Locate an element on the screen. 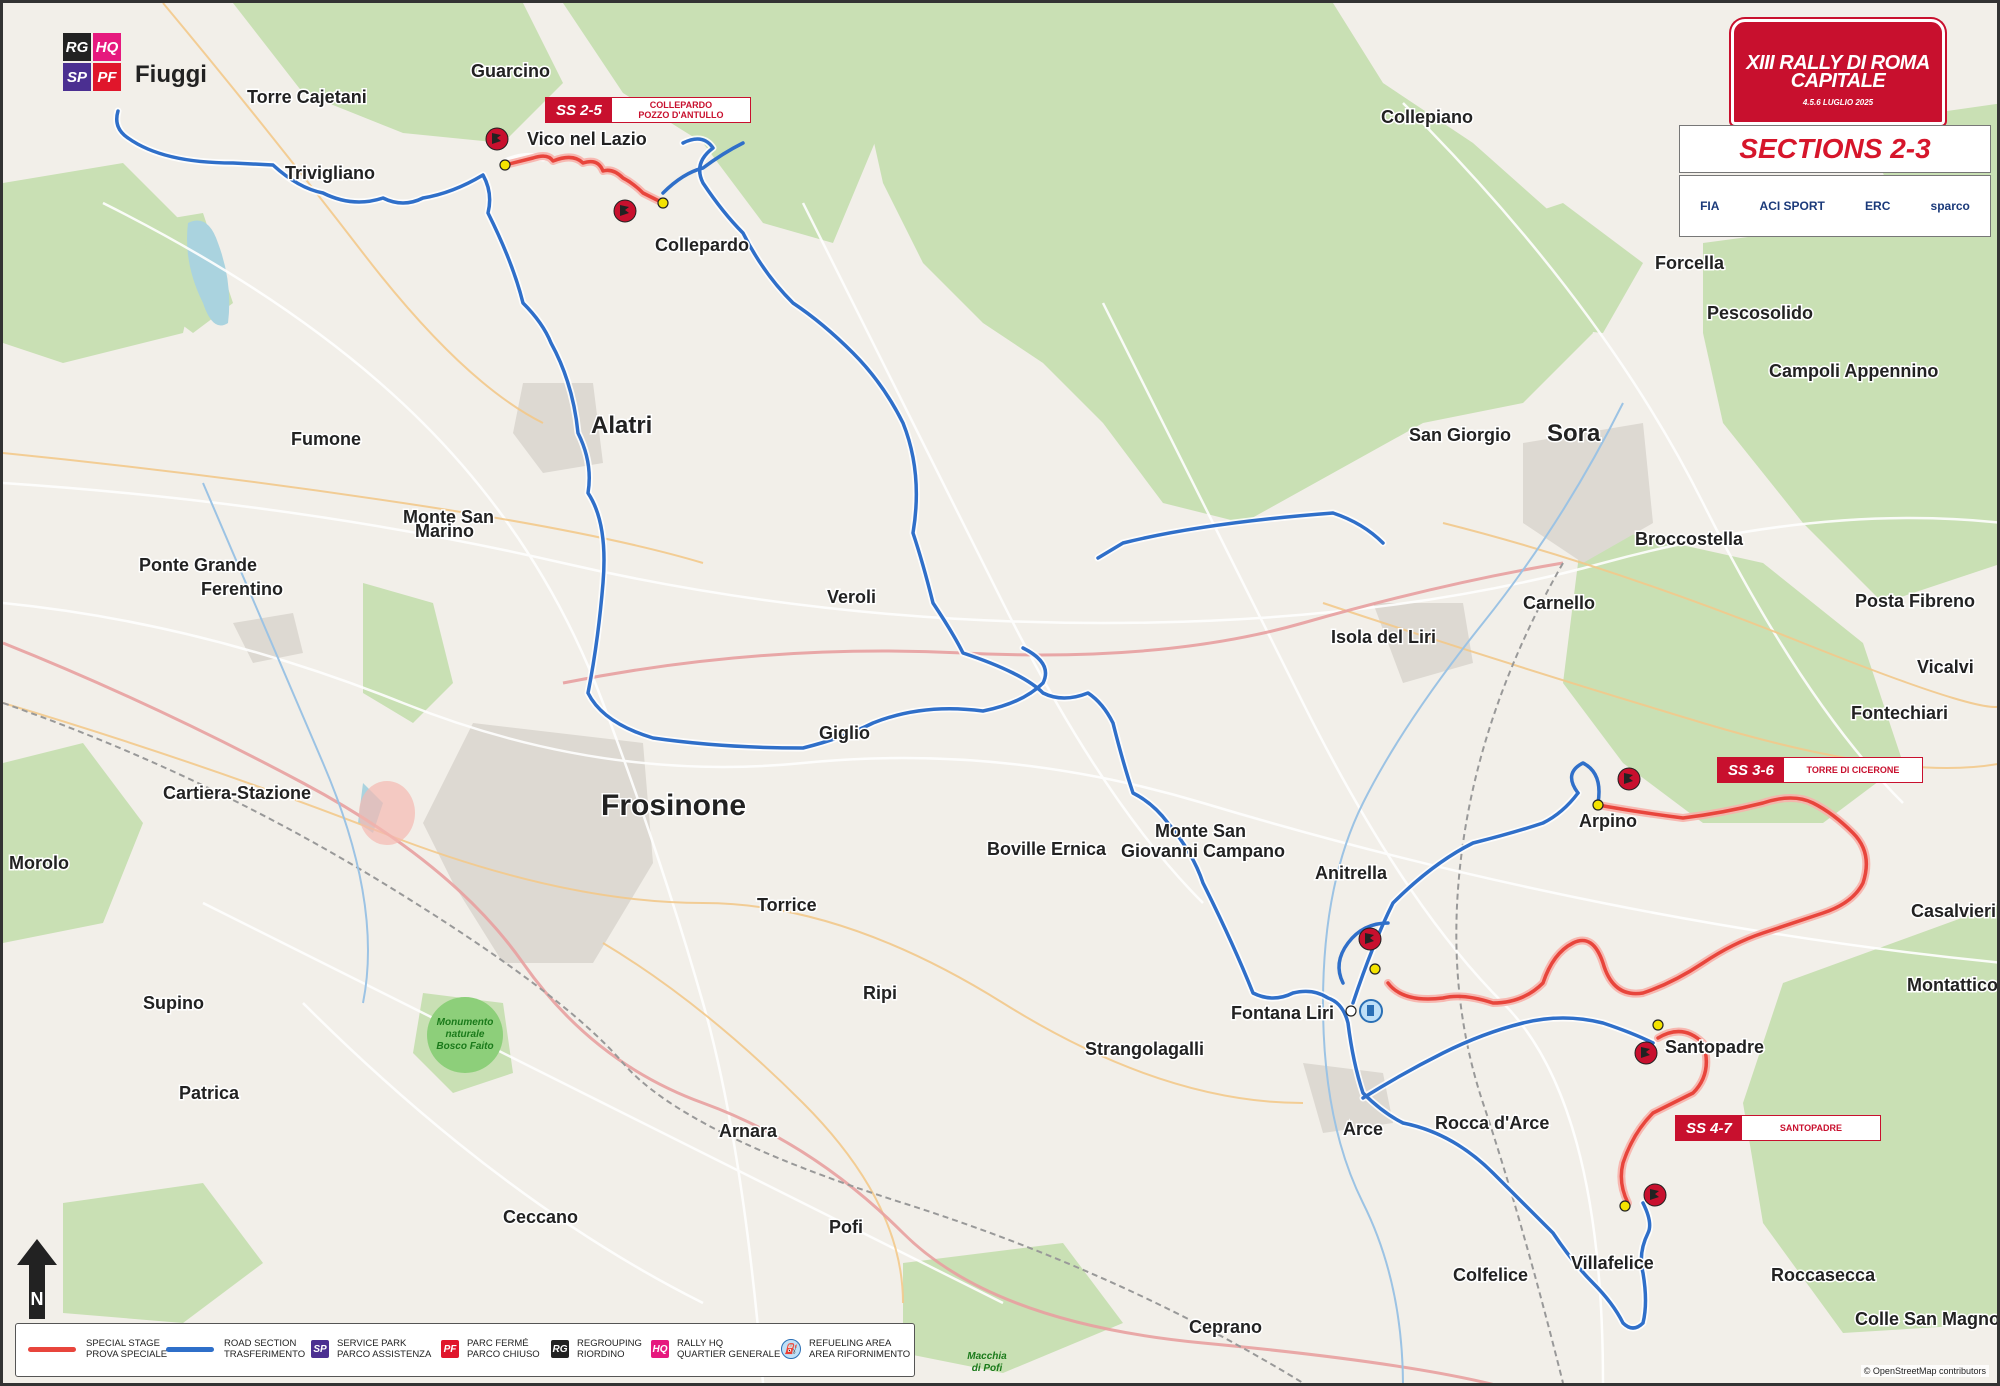 The width and height of the screenshot is (2000, 1386). stage-name: COLLEPARDO POZZO D'ANTULLO is located at coordinates (681, 110).